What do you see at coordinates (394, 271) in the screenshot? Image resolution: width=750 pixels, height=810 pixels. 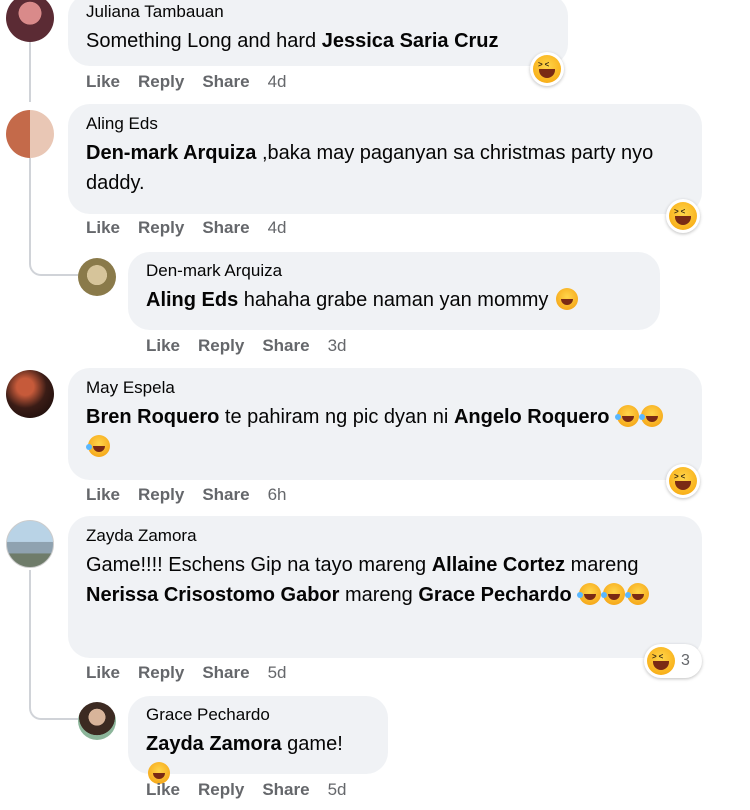 I see `comment-author: Den-mark Arquiza` at bounding box center [394, 271].